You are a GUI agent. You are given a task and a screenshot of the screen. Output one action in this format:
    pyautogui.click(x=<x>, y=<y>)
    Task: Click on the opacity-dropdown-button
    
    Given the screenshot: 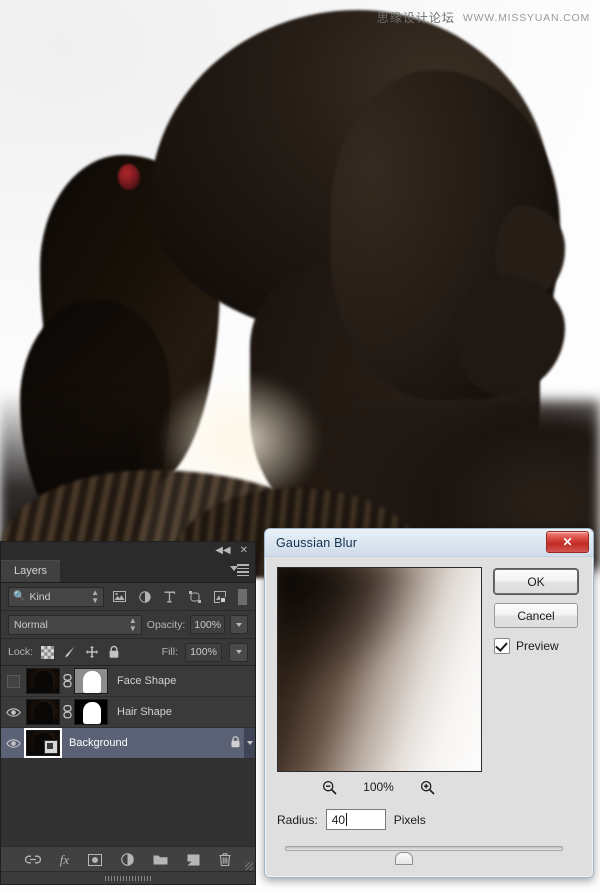 What is the action you would take?
    pyautogui.click(x=239, y=624)
    